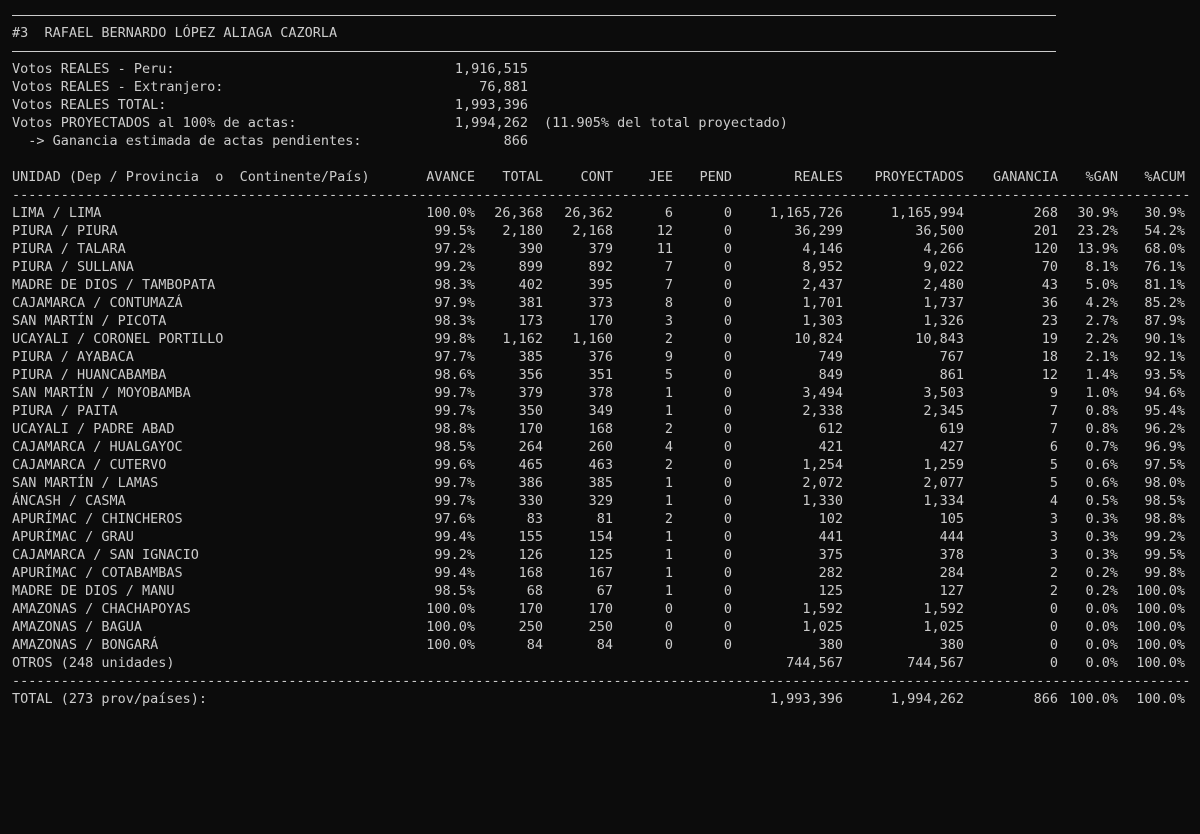 This screenshot has width=1200, height=834. What do you see at coordinates (935, 663) in the screenshot?
I see `cell-proyectados: 744,567` at bounding box center [935, 663].